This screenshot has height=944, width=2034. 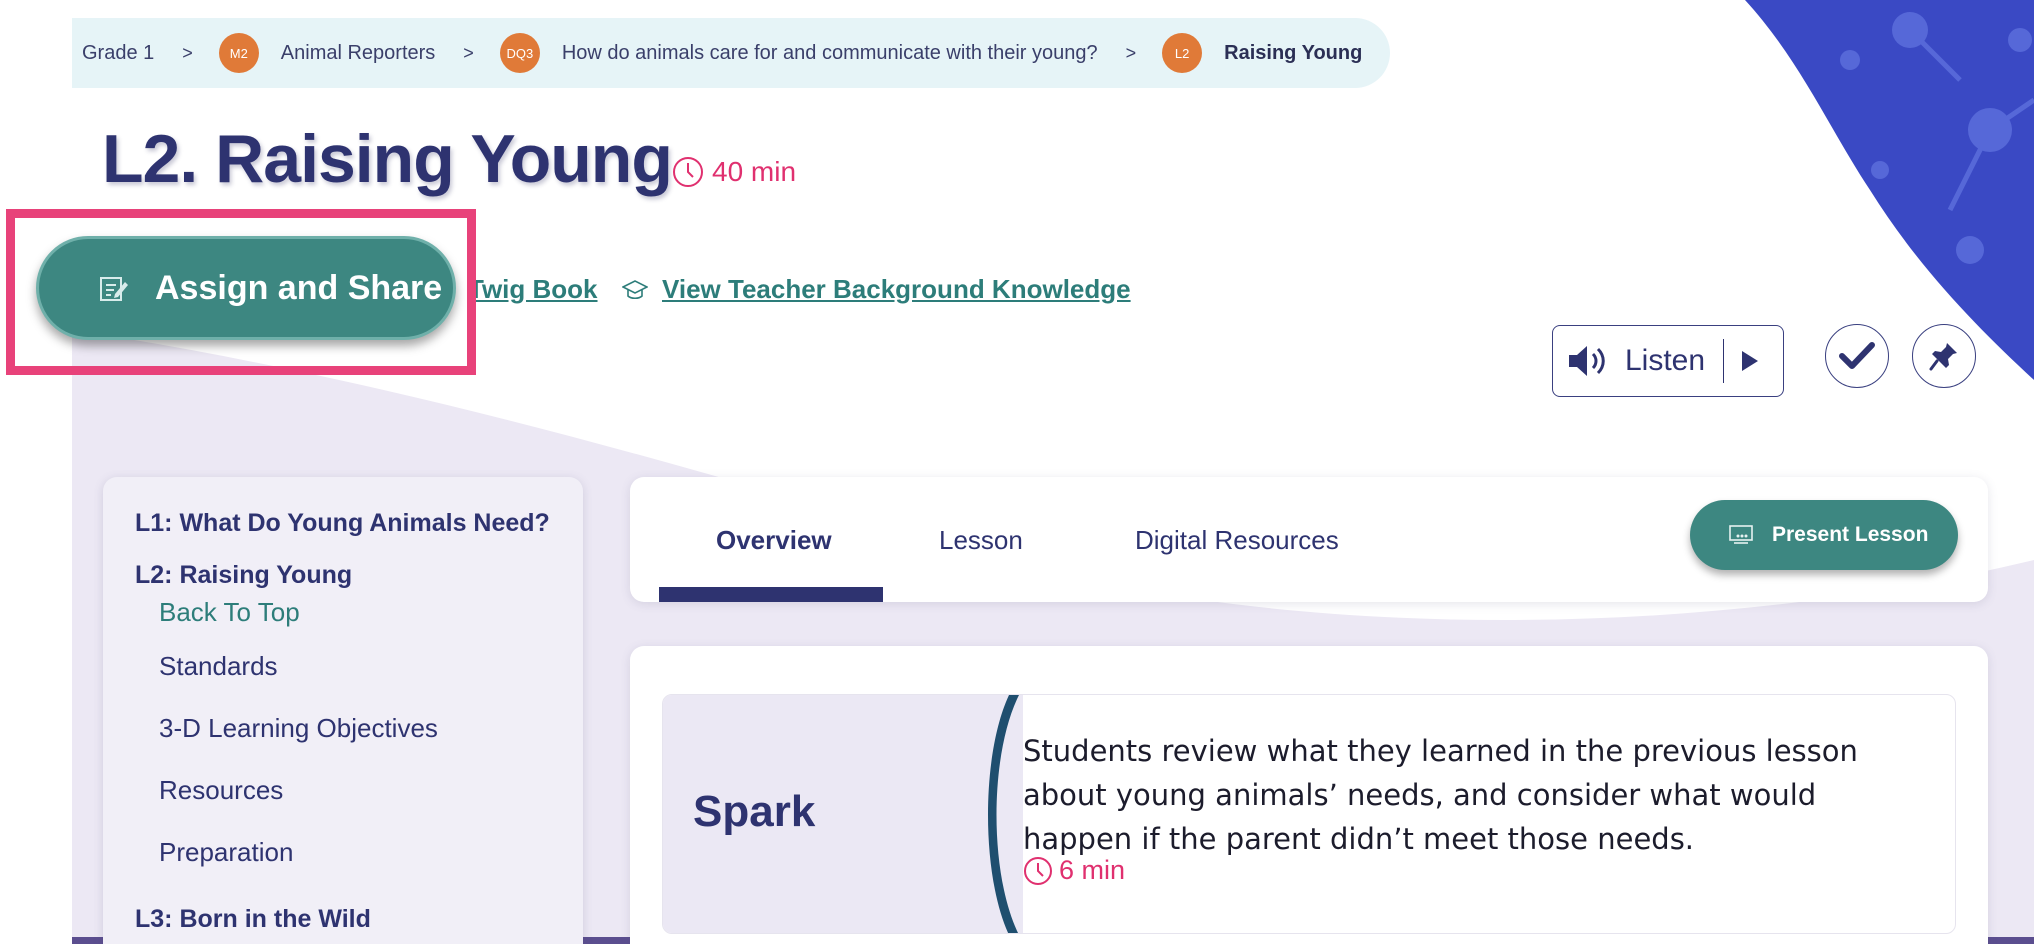 I want to click on spark-duration-text: 6 min, so click(x=1092, y=870).